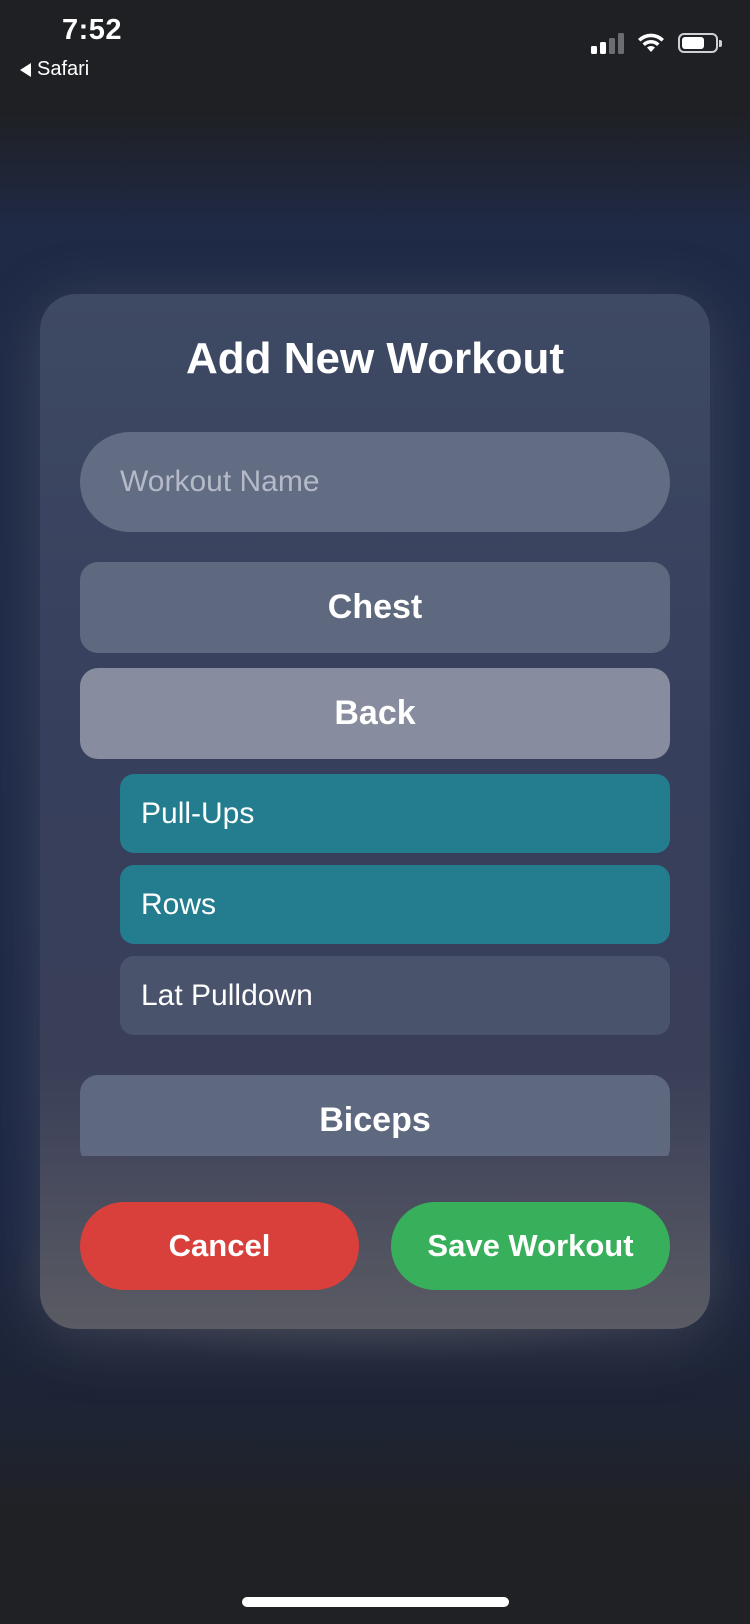 This screenshot has height=1624, width=750. I want to click on cancel-button: Cancel, so click(219, 1246).